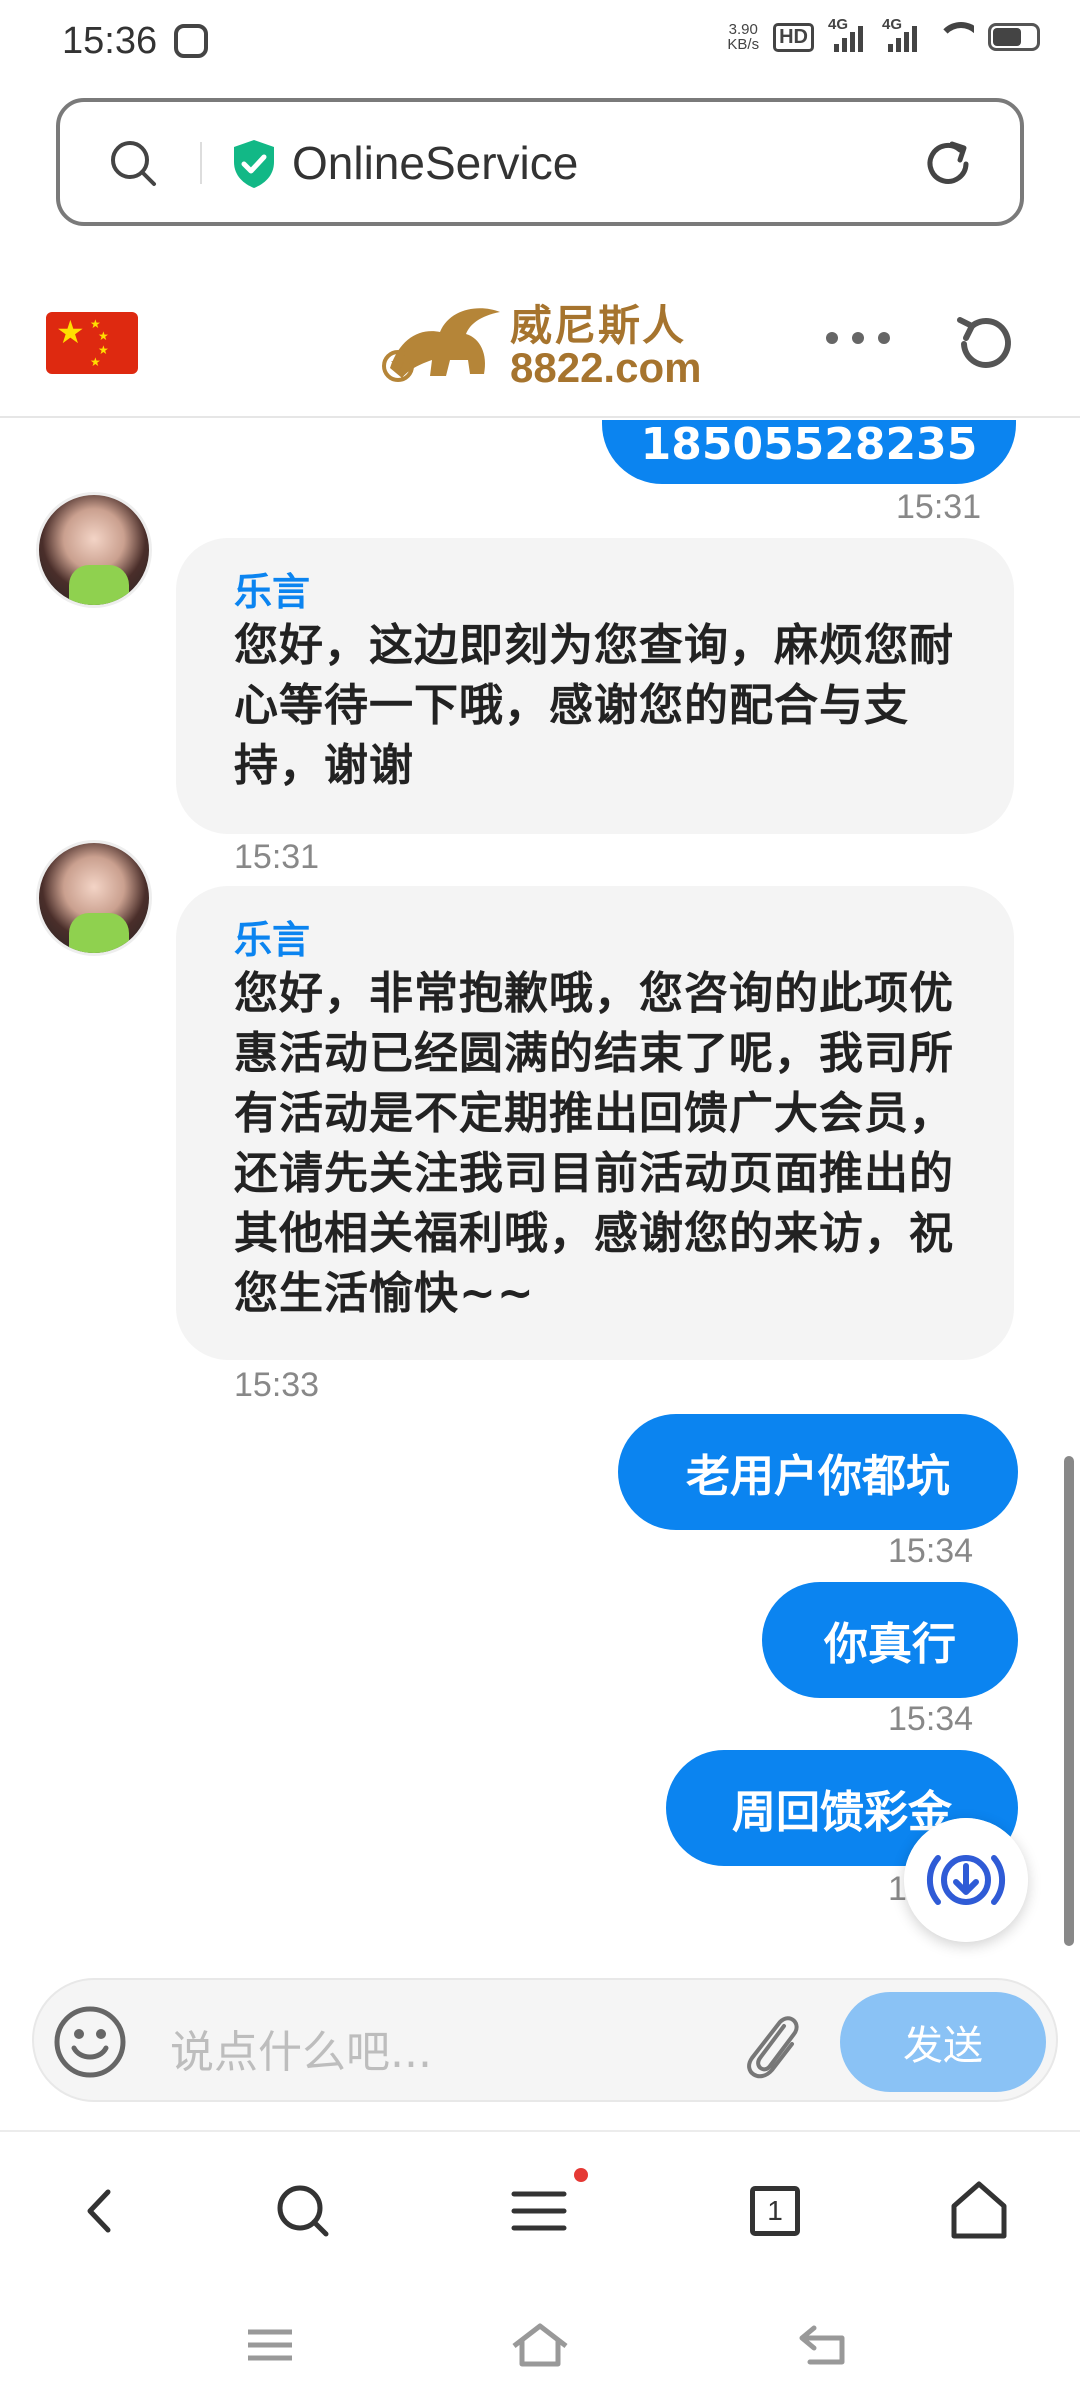 This screenshot has width=1080, height=2408. Describe the element at coordinates (110, 41) in the screenshot. I see `status-time: 15:36` at that location.